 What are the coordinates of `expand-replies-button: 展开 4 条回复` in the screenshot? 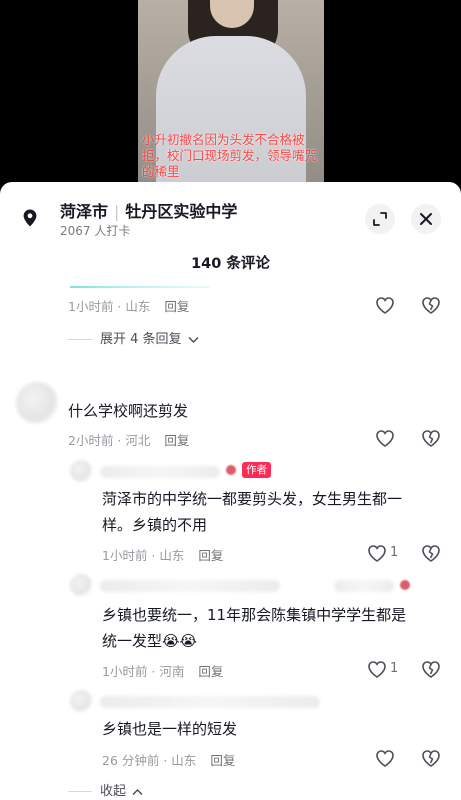 It's located at (133, 337).